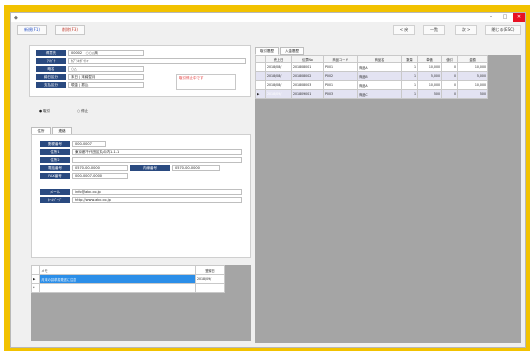 This screenshot has width=530, height=351. Describe the element at coordinates (409, 59) in the screenshot. I see `col-qty: 数量` at that location.